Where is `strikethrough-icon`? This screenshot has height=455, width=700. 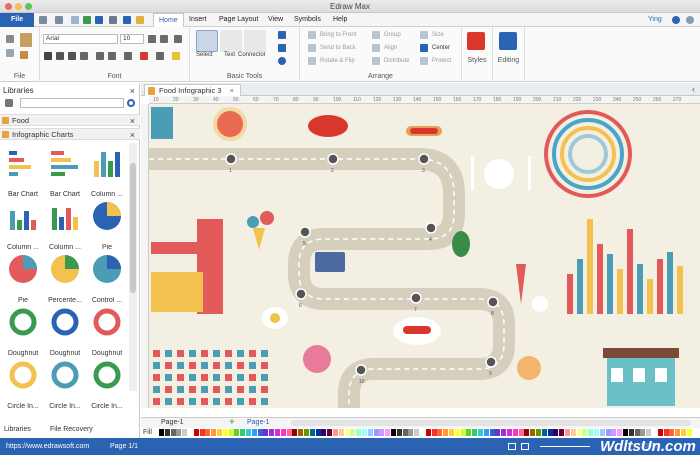 strikethrough-icon is located at coordinates (84, 56).